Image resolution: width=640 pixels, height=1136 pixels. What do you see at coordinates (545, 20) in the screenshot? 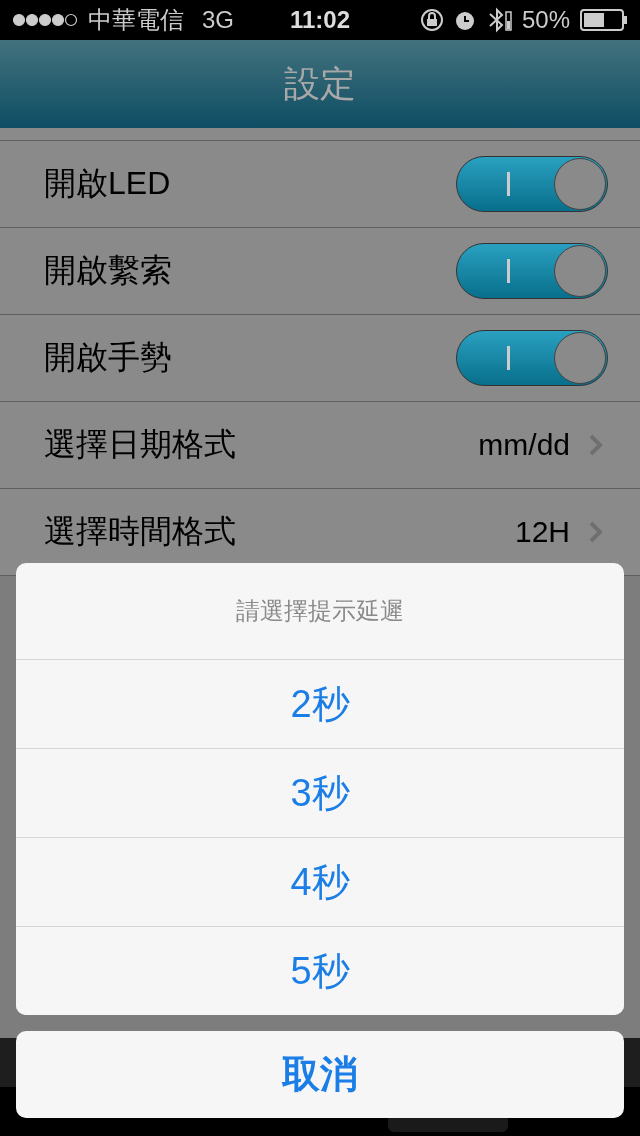
I see `battery-percent: 50%` at bounding box center [545, 20].